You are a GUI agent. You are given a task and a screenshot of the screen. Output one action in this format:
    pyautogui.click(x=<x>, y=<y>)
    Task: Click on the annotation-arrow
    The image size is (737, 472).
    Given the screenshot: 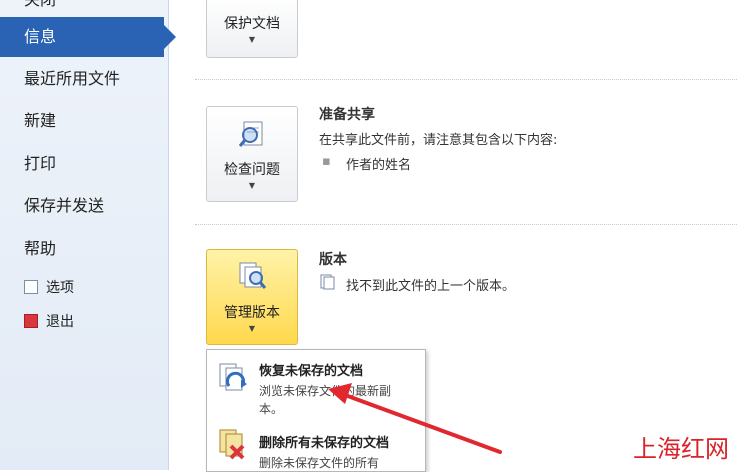 What is the action you would take?
    pyautogui.click(x=415, y=418)
    